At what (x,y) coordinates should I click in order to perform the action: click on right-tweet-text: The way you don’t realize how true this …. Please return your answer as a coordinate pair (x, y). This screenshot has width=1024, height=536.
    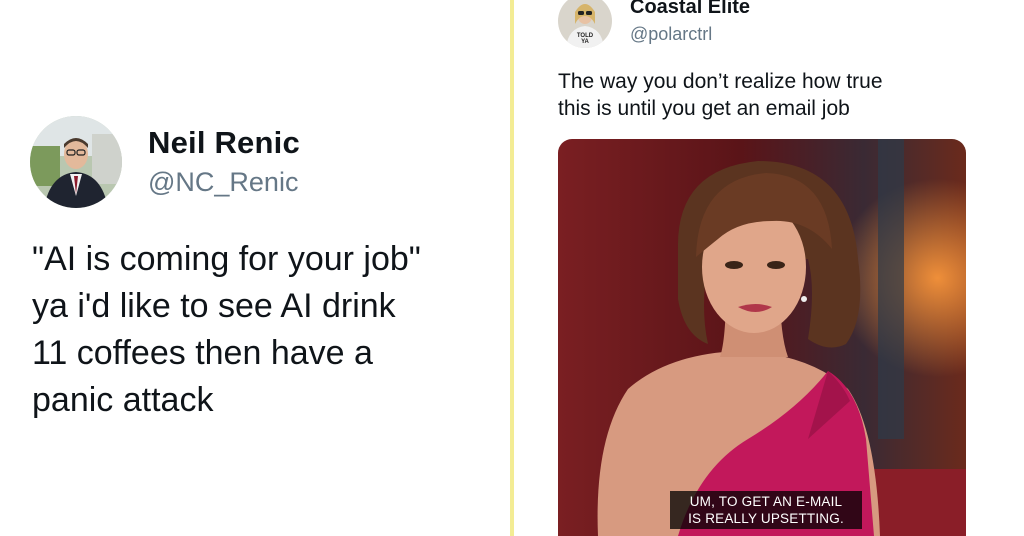
    Looking at the image, I should click on (778, 95).